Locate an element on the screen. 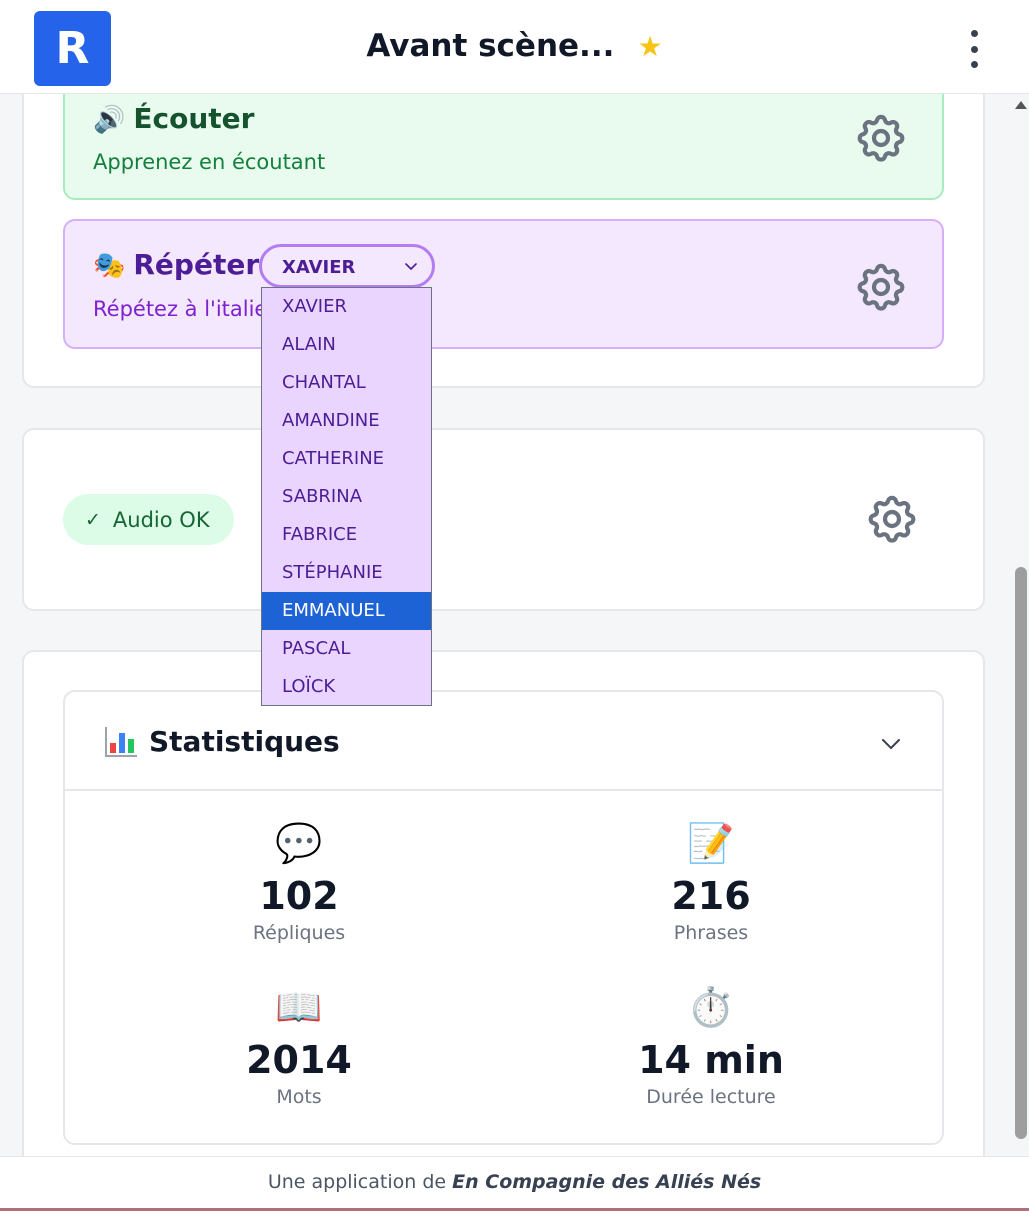 The width and height of the screenshot is (1029, 1211). repeat-settings-gear-icon is located at coordinates (881, 287).